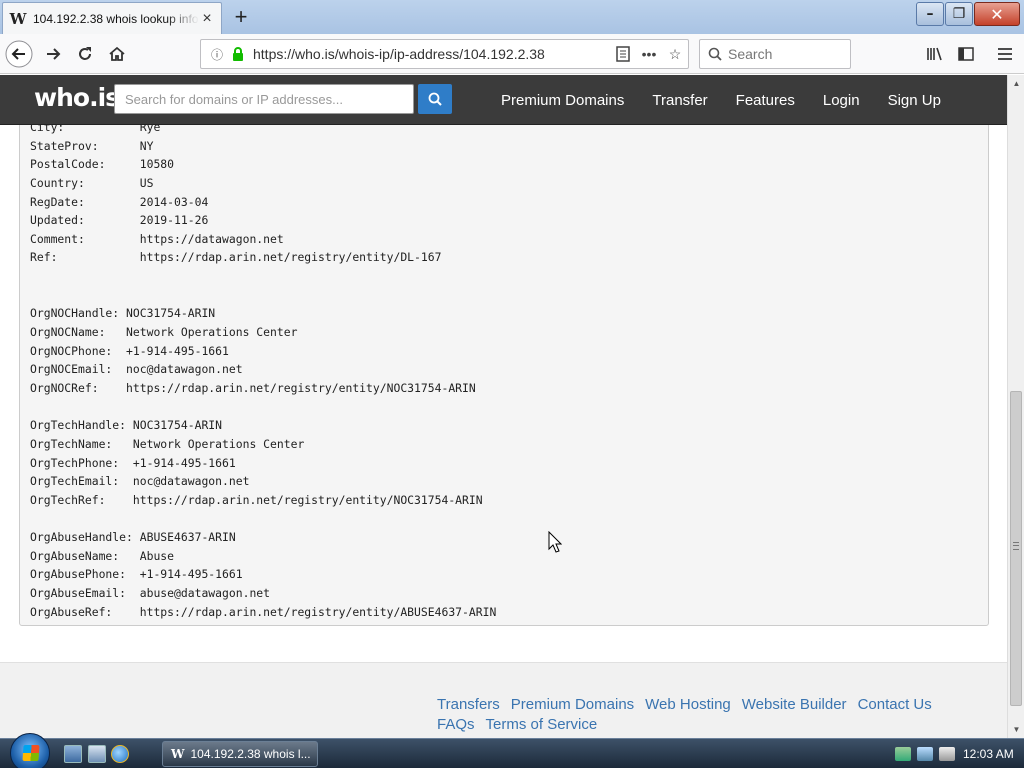 Image resolution: width=1024 pixels, height=768 pixels. Describe the element at coordinates (136, 369) in the screenshot. I see `whois-line: OrgNOCEmail: noc@datawagon.net` at that location.